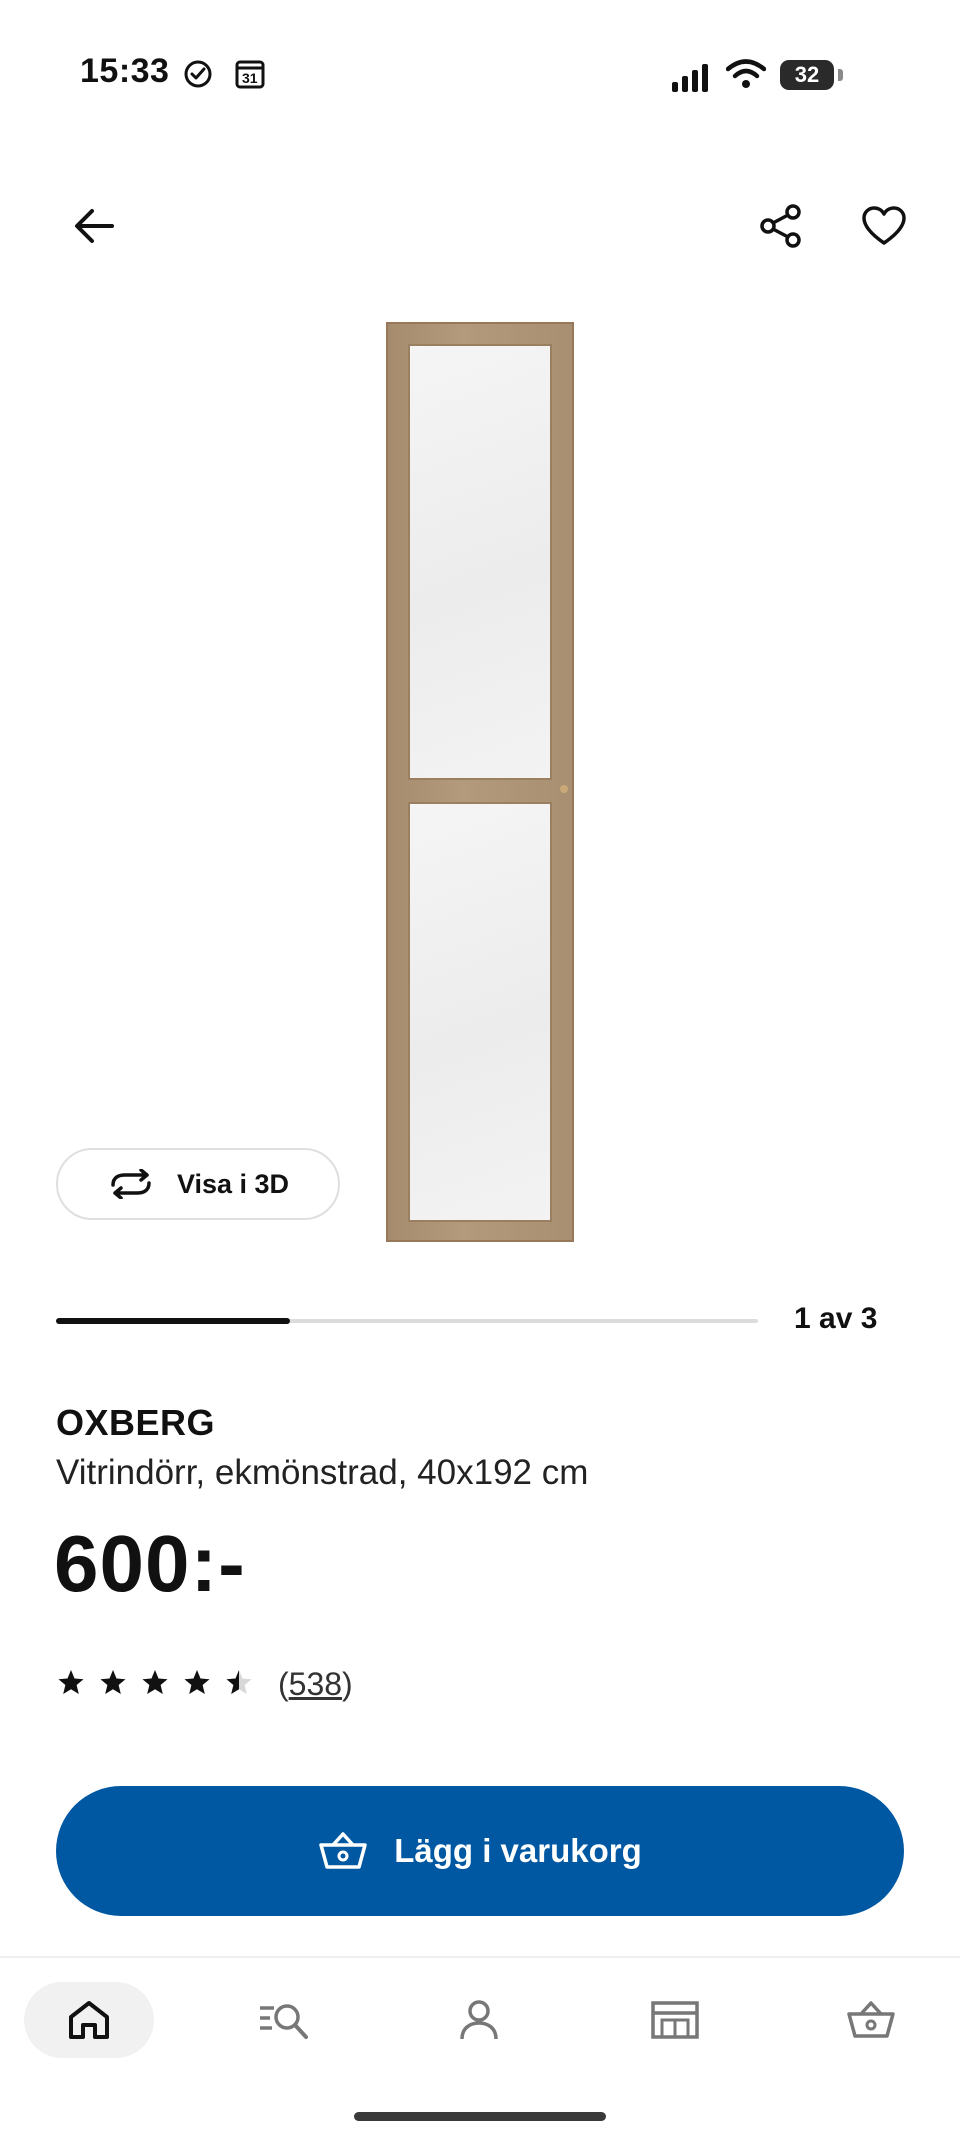 This screenshot has height=2142, width=960. I want to click on status-time: 15:33, so click(125, 71).